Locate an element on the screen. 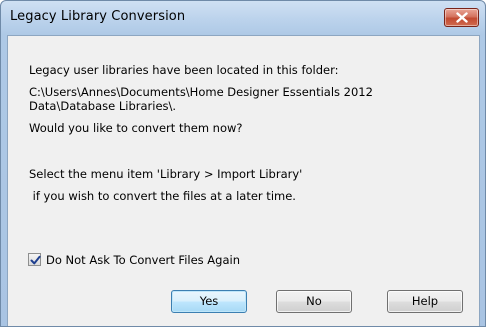 The height and width of the screenshot is (327, 486). convert-question: Would you like to convert them now? is located at coordinates (136, 128).